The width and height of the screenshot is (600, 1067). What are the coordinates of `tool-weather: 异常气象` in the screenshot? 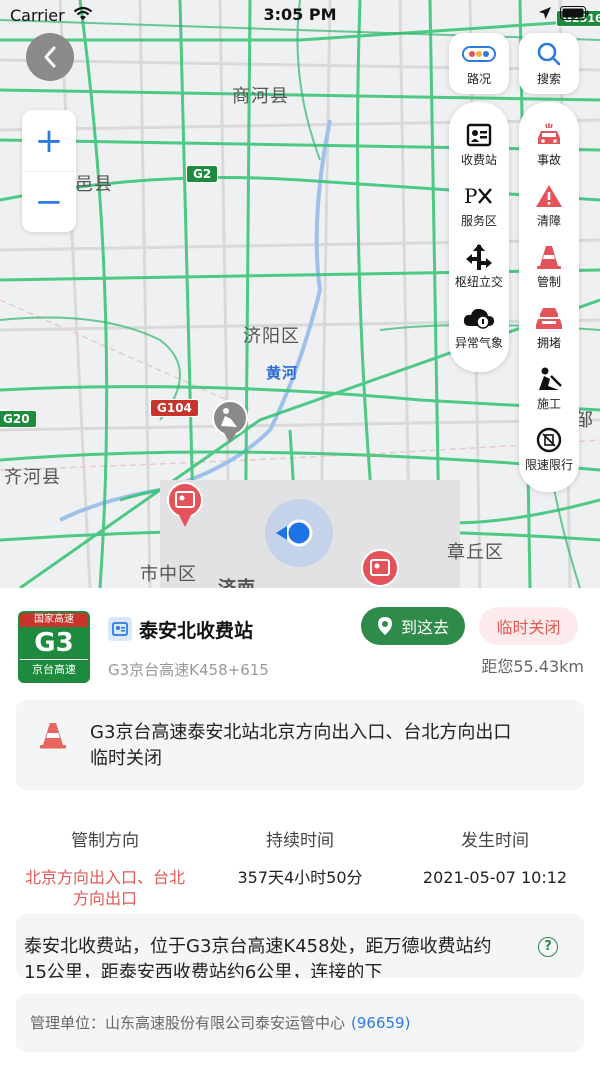 It's located at (479, 327).